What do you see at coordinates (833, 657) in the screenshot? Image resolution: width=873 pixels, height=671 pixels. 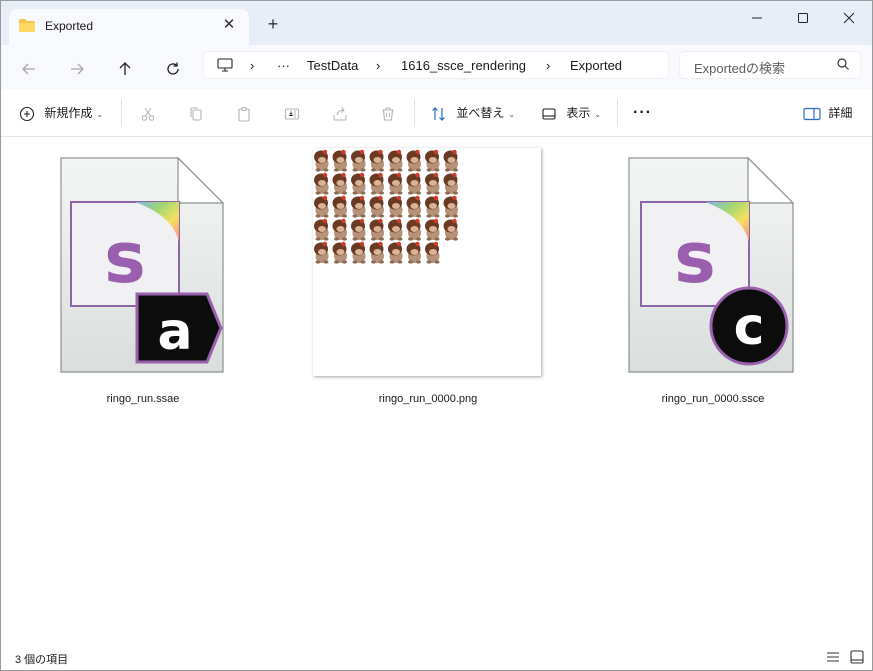 I see `details-view-icon` at bounding box center [833, 657].